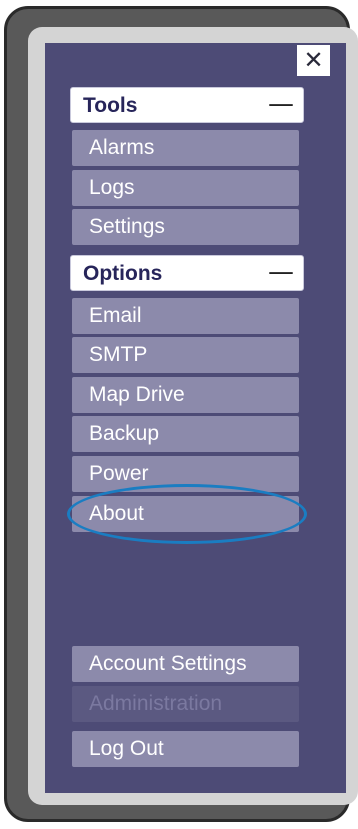  Describe the element at coordinates (185, 188) in the screenshot. I see `menu-item-logs: Logs` at that location.